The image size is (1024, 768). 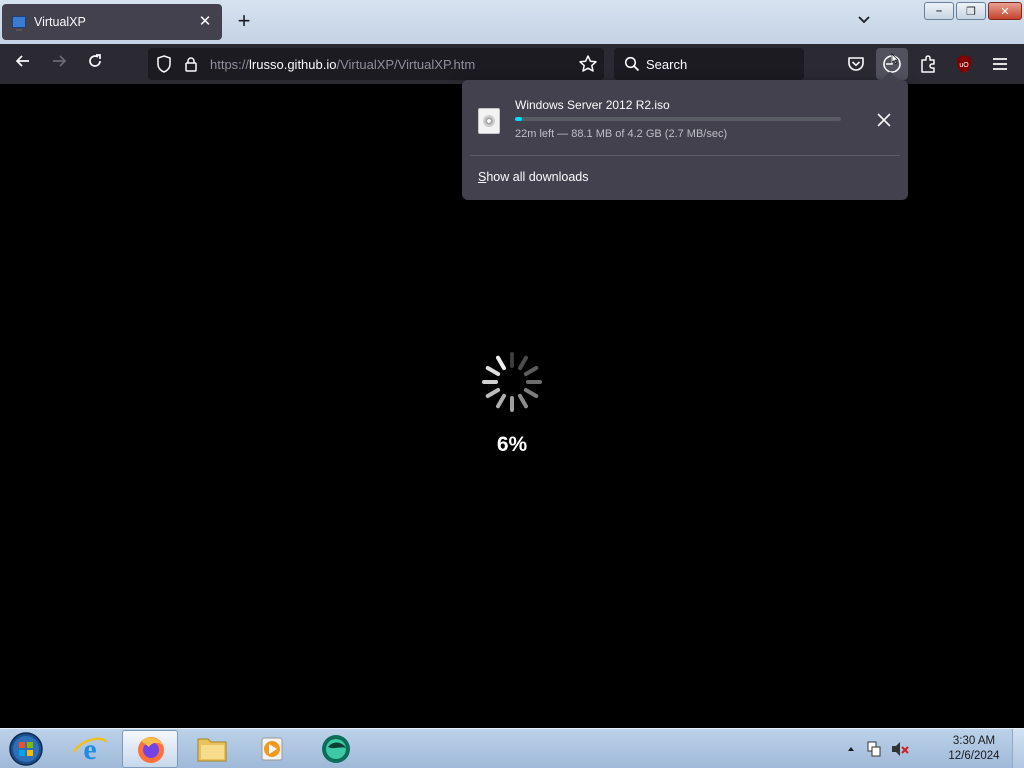 I want to click on system-tray, so click(x=882, y=749).